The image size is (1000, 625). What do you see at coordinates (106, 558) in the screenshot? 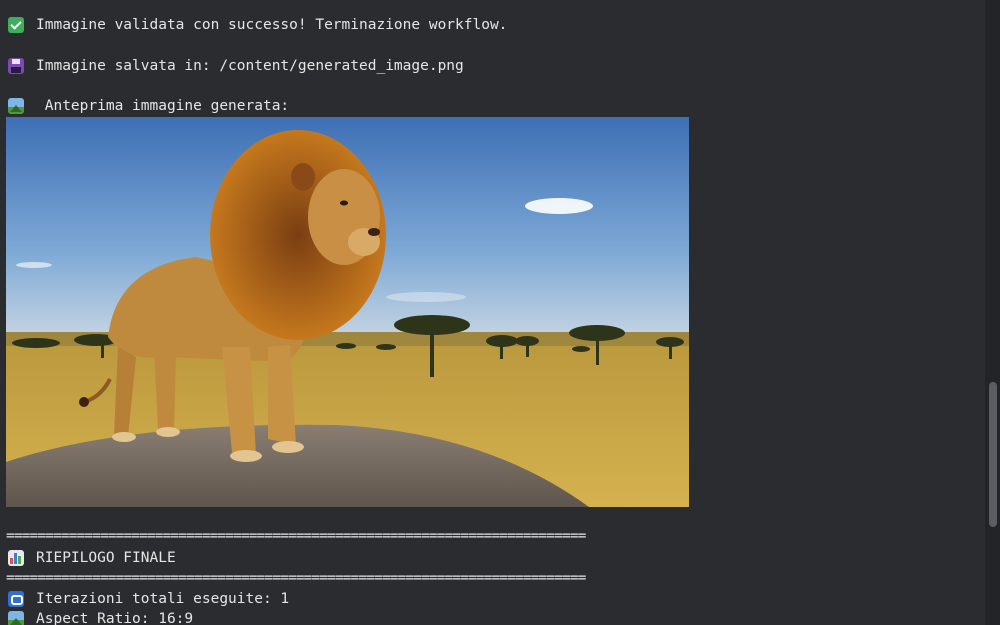
I see `summary-title: RIEPILOGO FINALE` at bounding box center [106, 558].